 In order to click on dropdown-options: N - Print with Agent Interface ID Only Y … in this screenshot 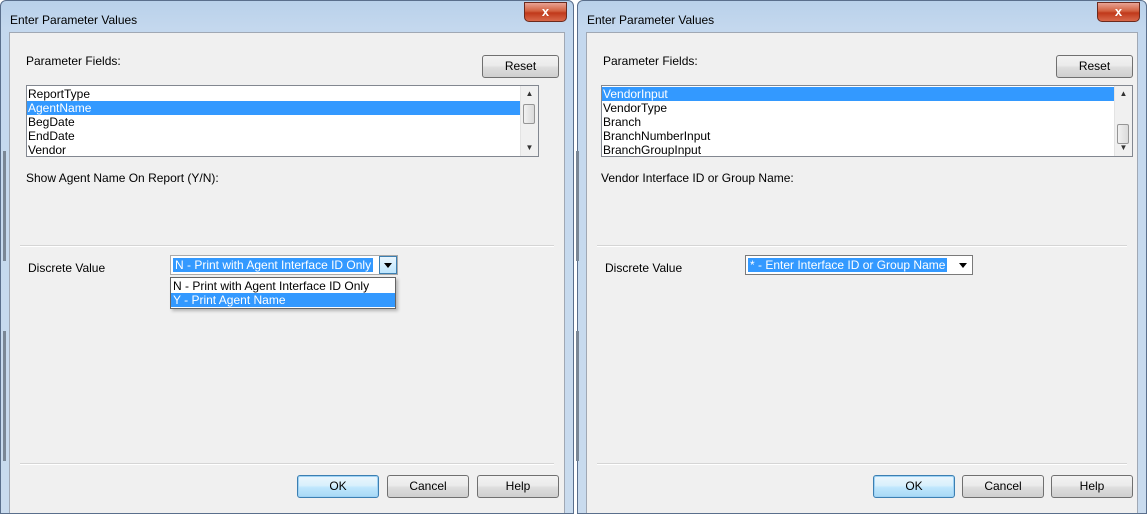, I will do `click(283, 292)`.